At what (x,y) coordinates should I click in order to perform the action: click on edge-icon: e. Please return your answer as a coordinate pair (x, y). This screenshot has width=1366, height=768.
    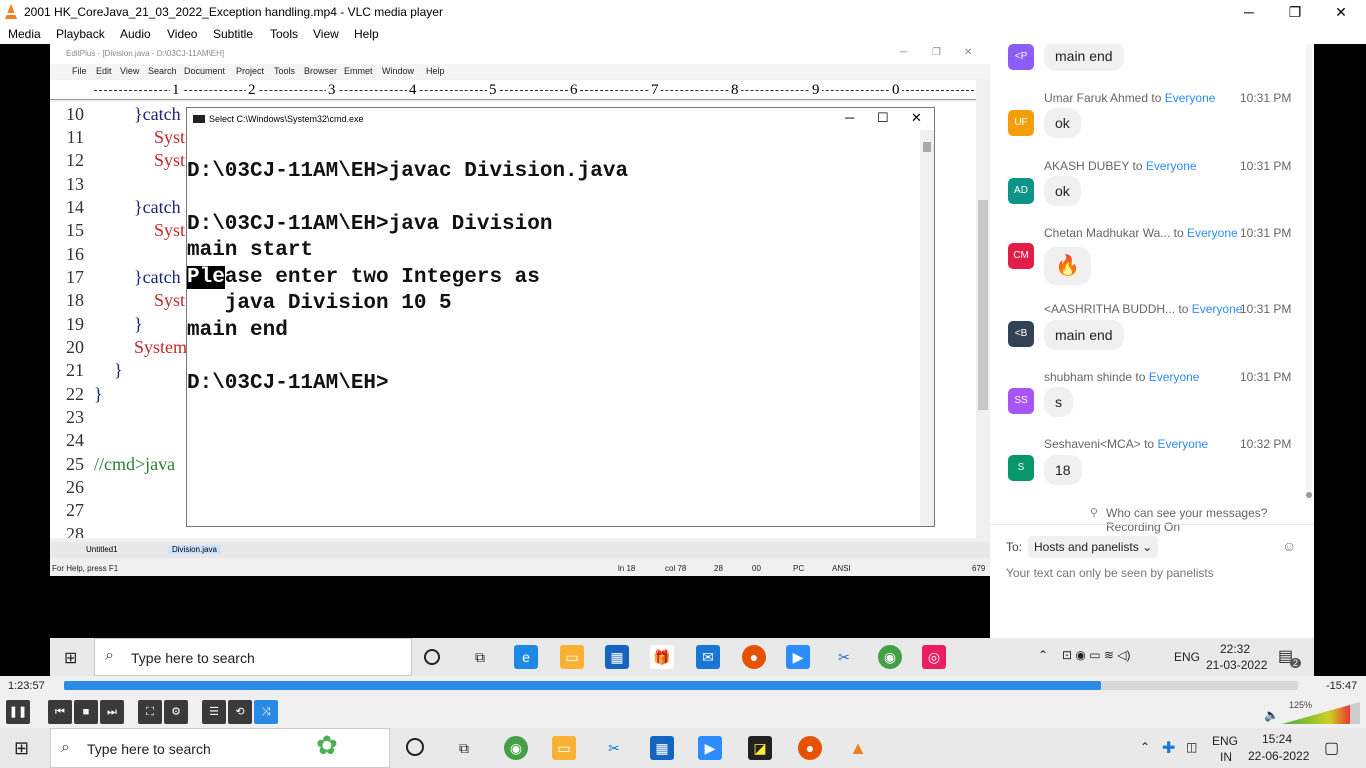
    Looking at the image, I should click on (526, 657).